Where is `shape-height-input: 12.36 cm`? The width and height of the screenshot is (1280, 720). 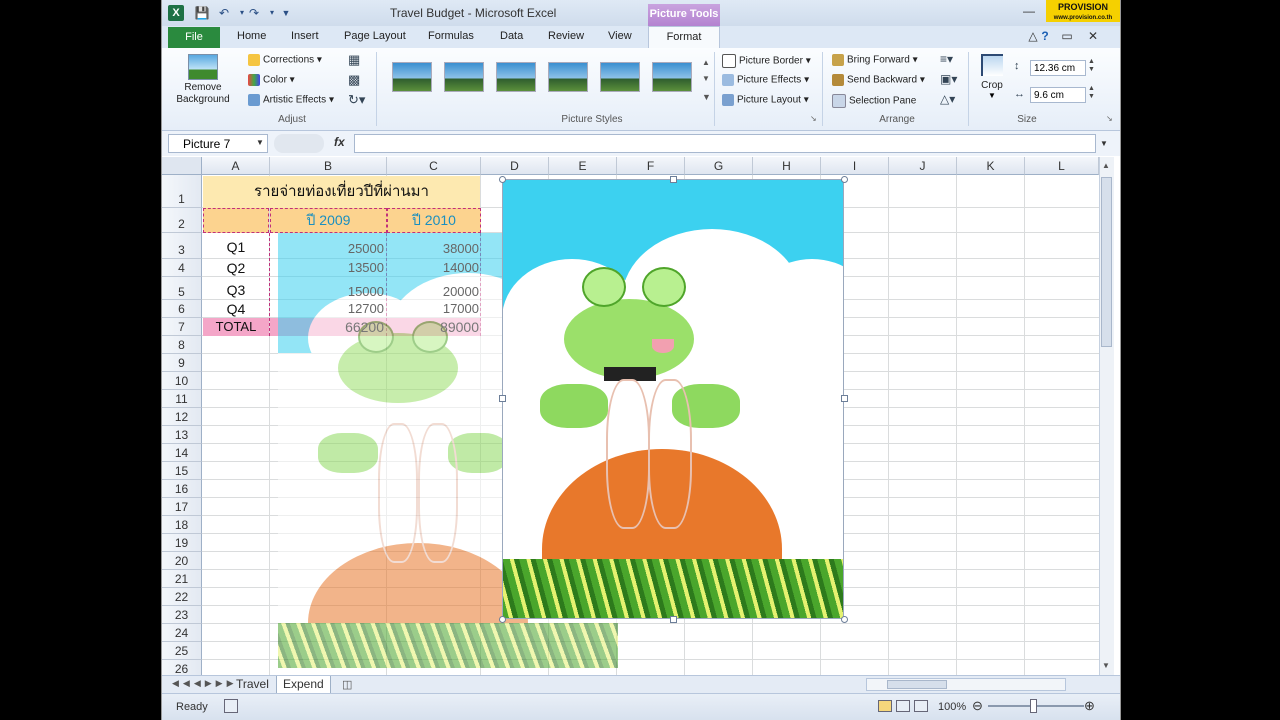
shape-height-input: 12.36 cm is located at coordinates (1058, 68).